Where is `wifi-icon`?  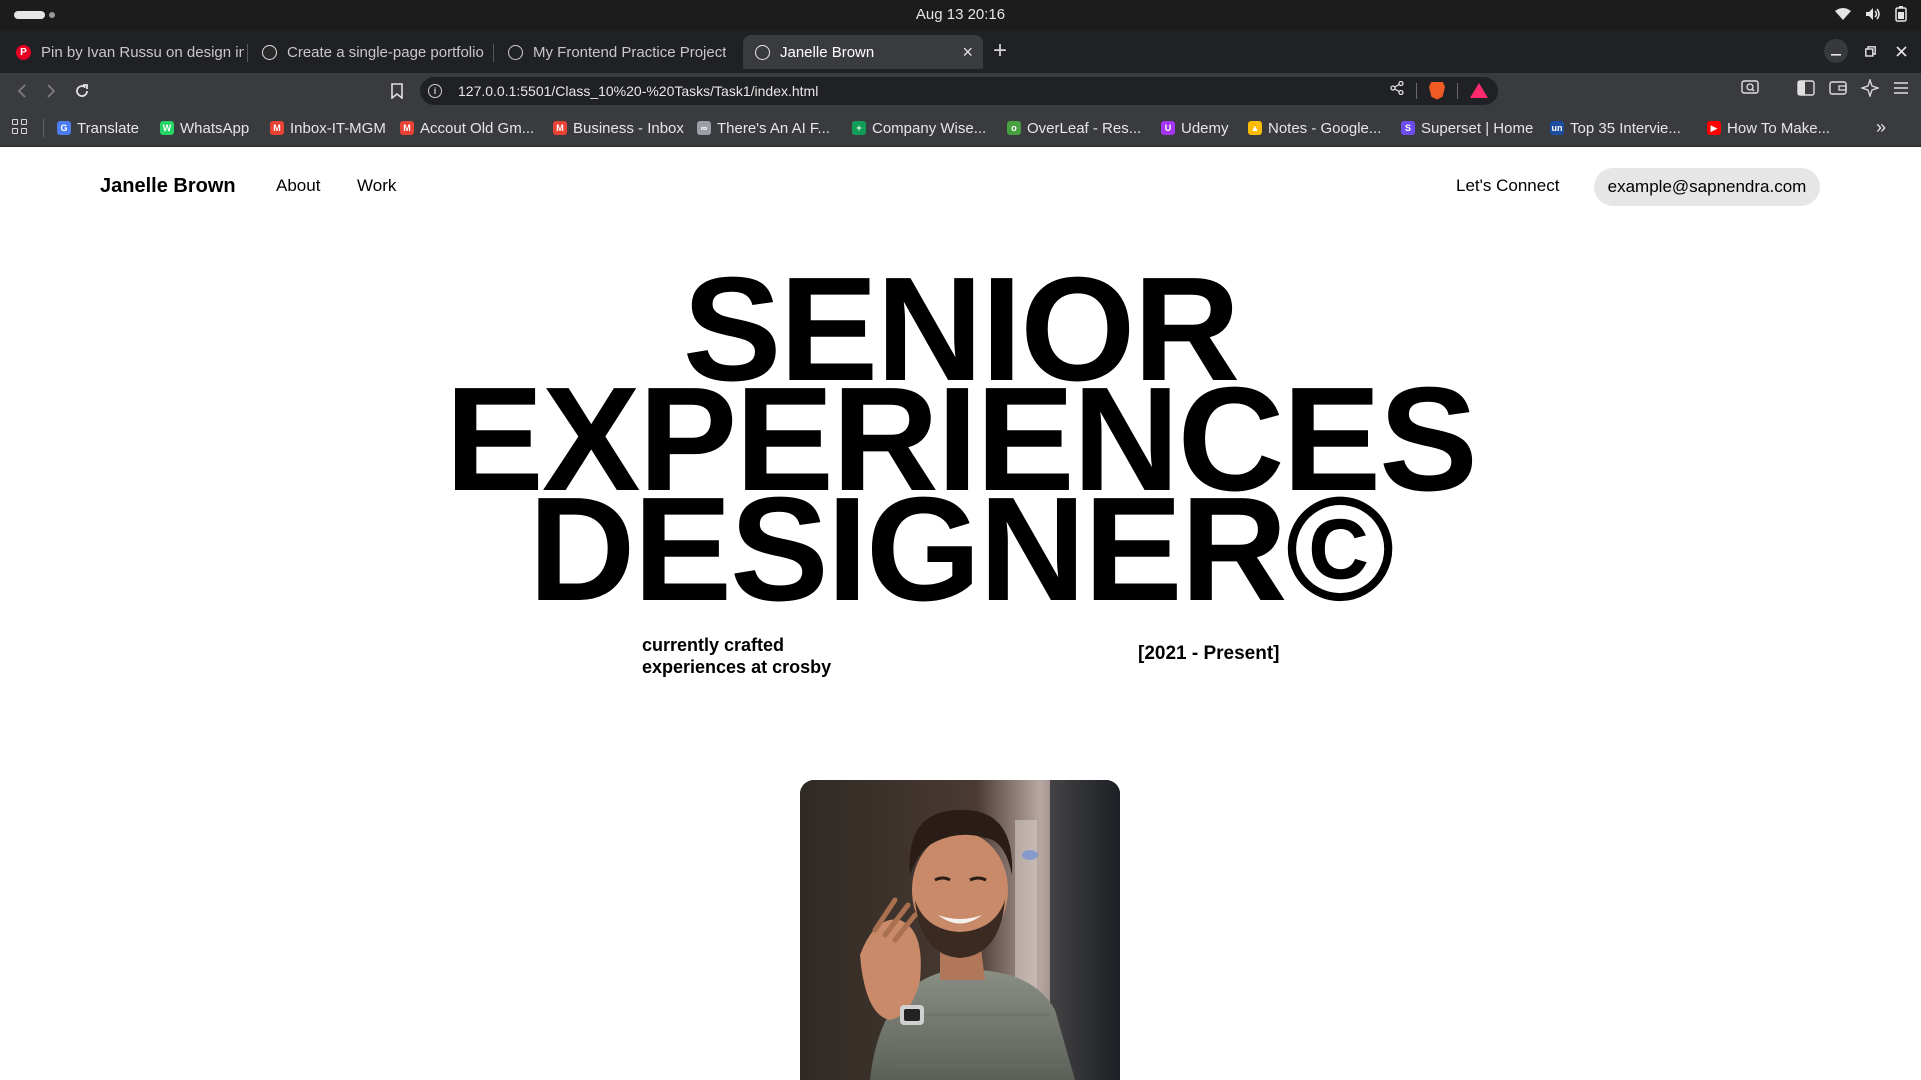
wifi-icon is located at coordinates (1843, 14).